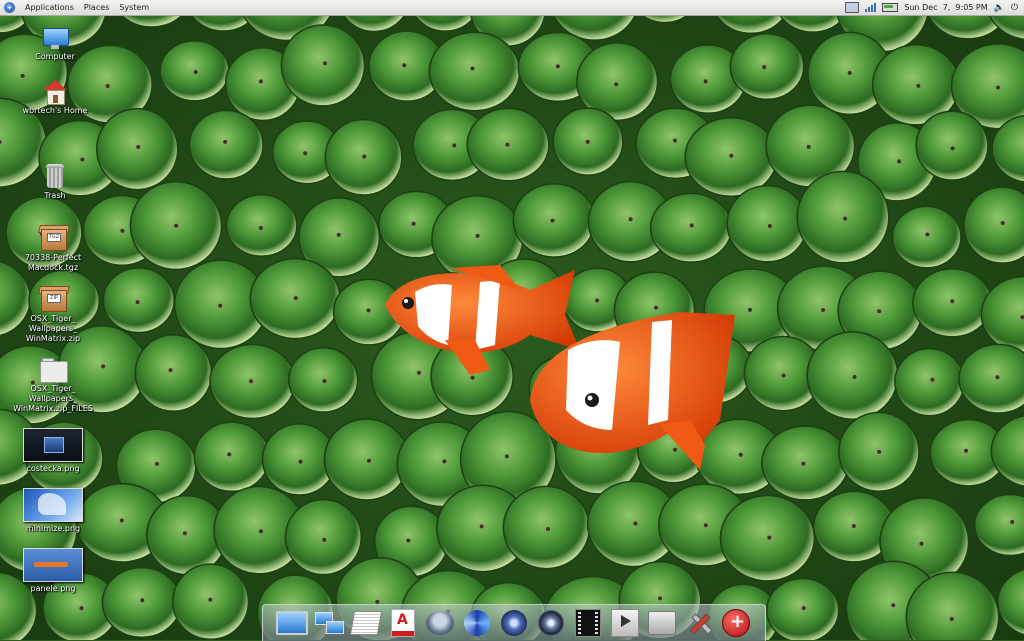 This screenshot has height=641, width=1024. Describe the element at coordinates (55, 45) in the screenshot. I see `desktop-icon-computer: Computer` at that location.